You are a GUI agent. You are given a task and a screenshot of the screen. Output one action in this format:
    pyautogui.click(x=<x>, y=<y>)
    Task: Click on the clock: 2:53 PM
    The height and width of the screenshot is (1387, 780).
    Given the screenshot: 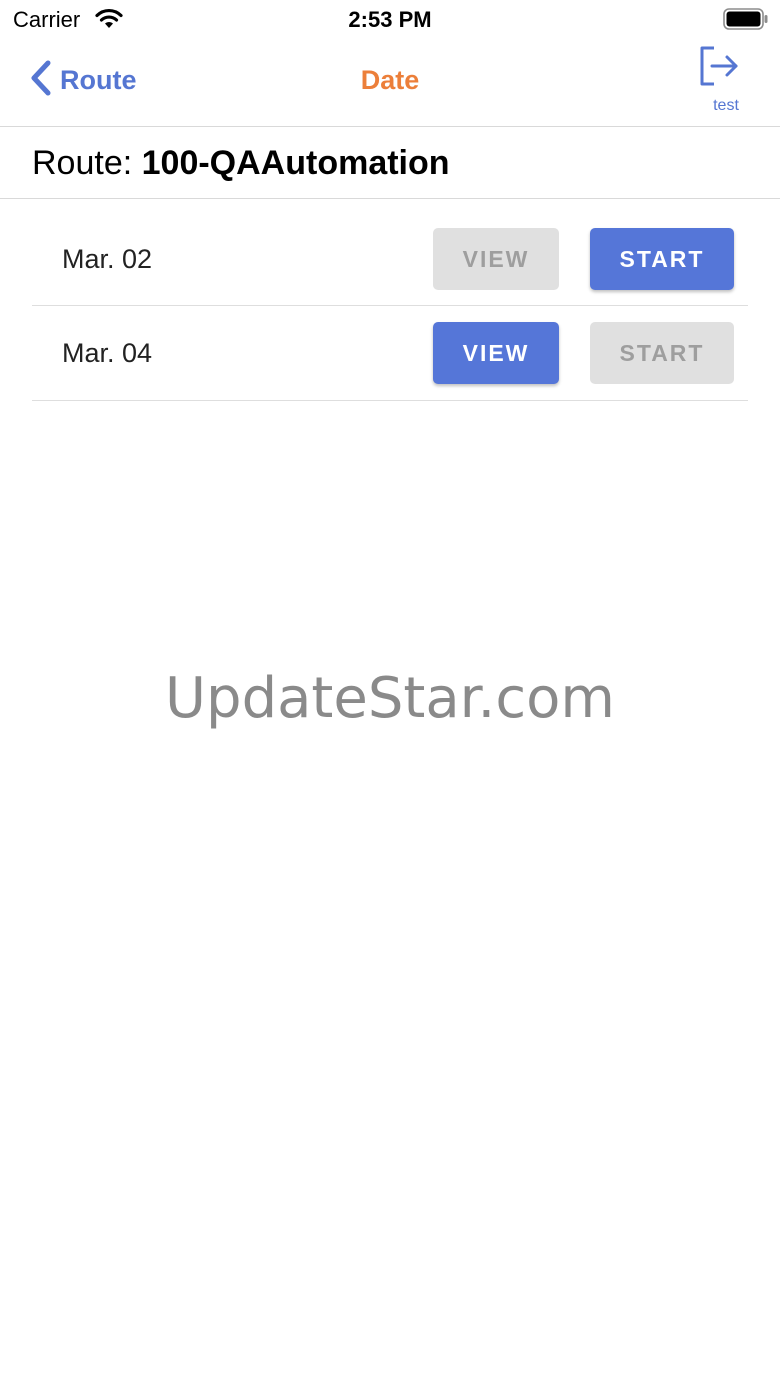 What is the action you would take?
    pyautogui.click(x=390, y=19)
    